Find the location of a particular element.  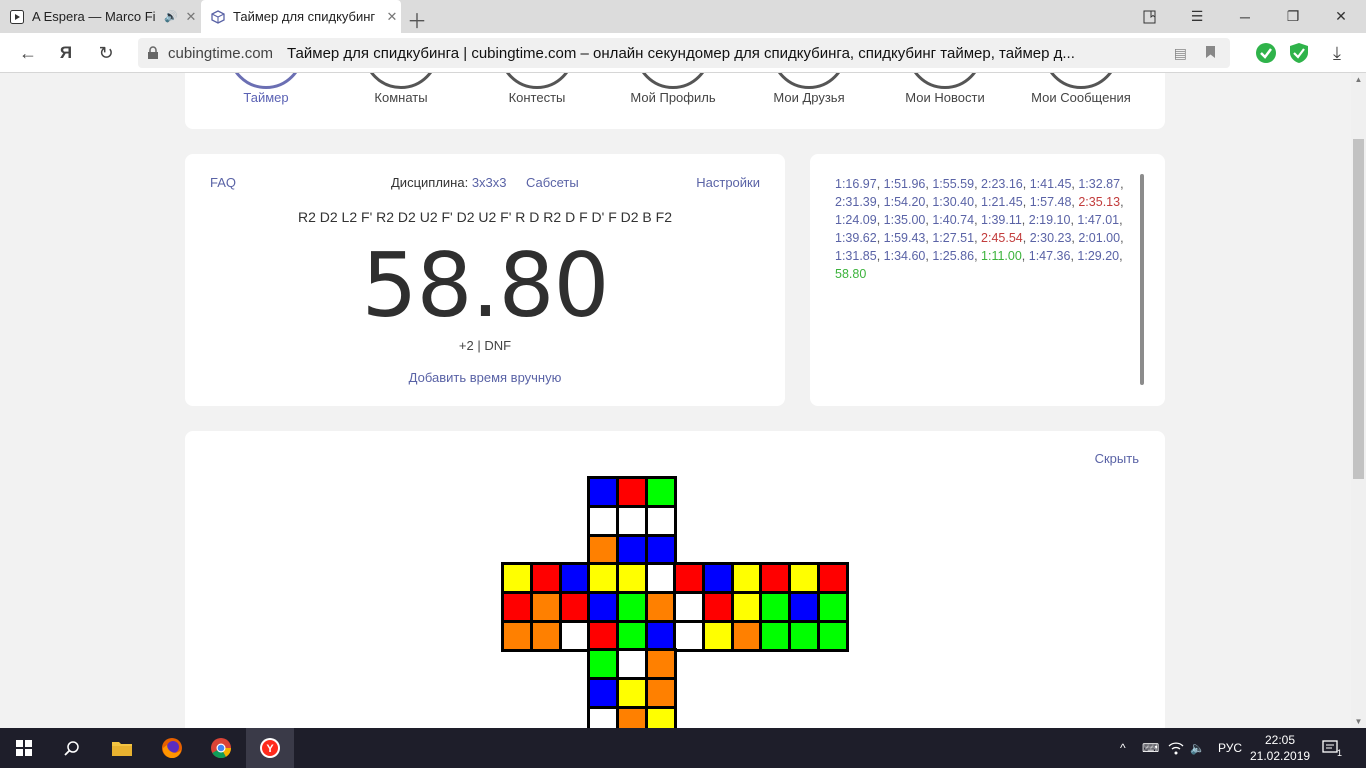

faq-link: FAQ is located at coordinates (223, 182).